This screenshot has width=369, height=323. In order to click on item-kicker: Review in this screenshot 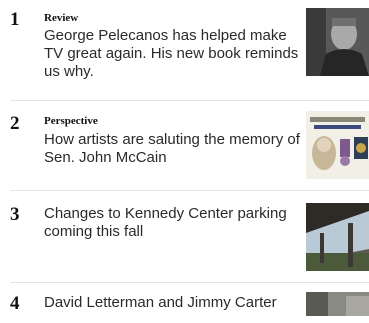, I will do `click(61, 18)`.